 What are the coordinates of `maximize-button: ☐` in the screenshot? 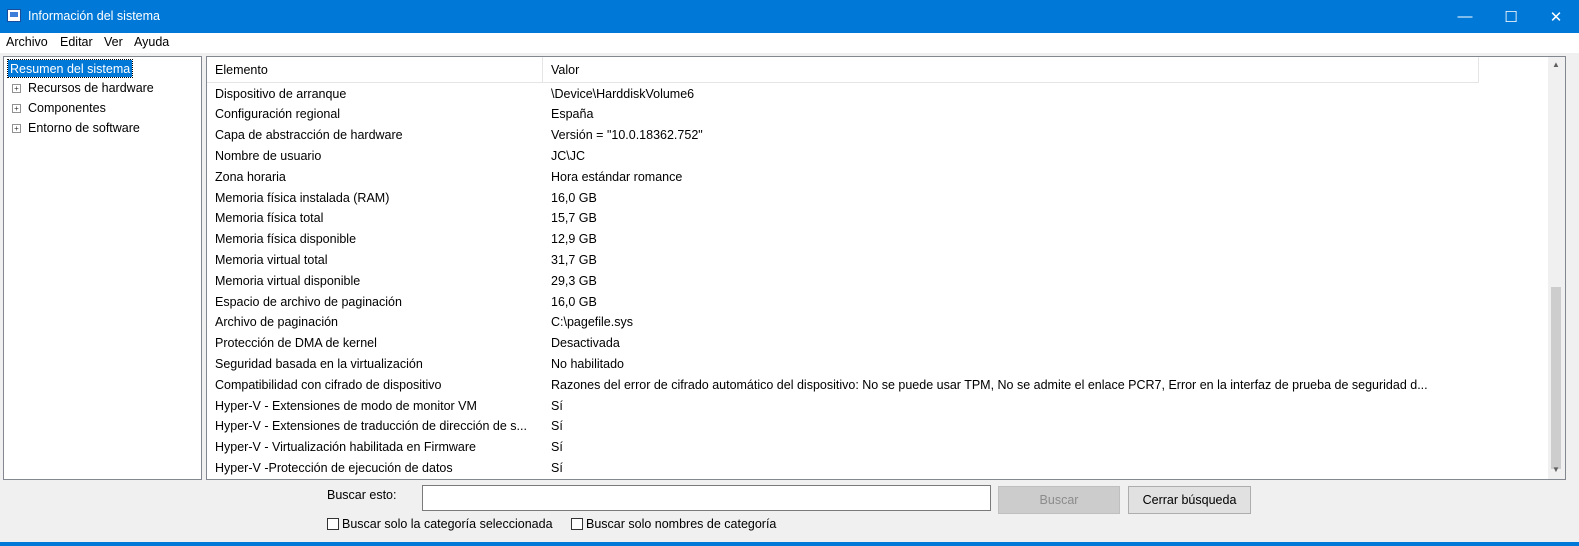 It's located at (1511, 16).